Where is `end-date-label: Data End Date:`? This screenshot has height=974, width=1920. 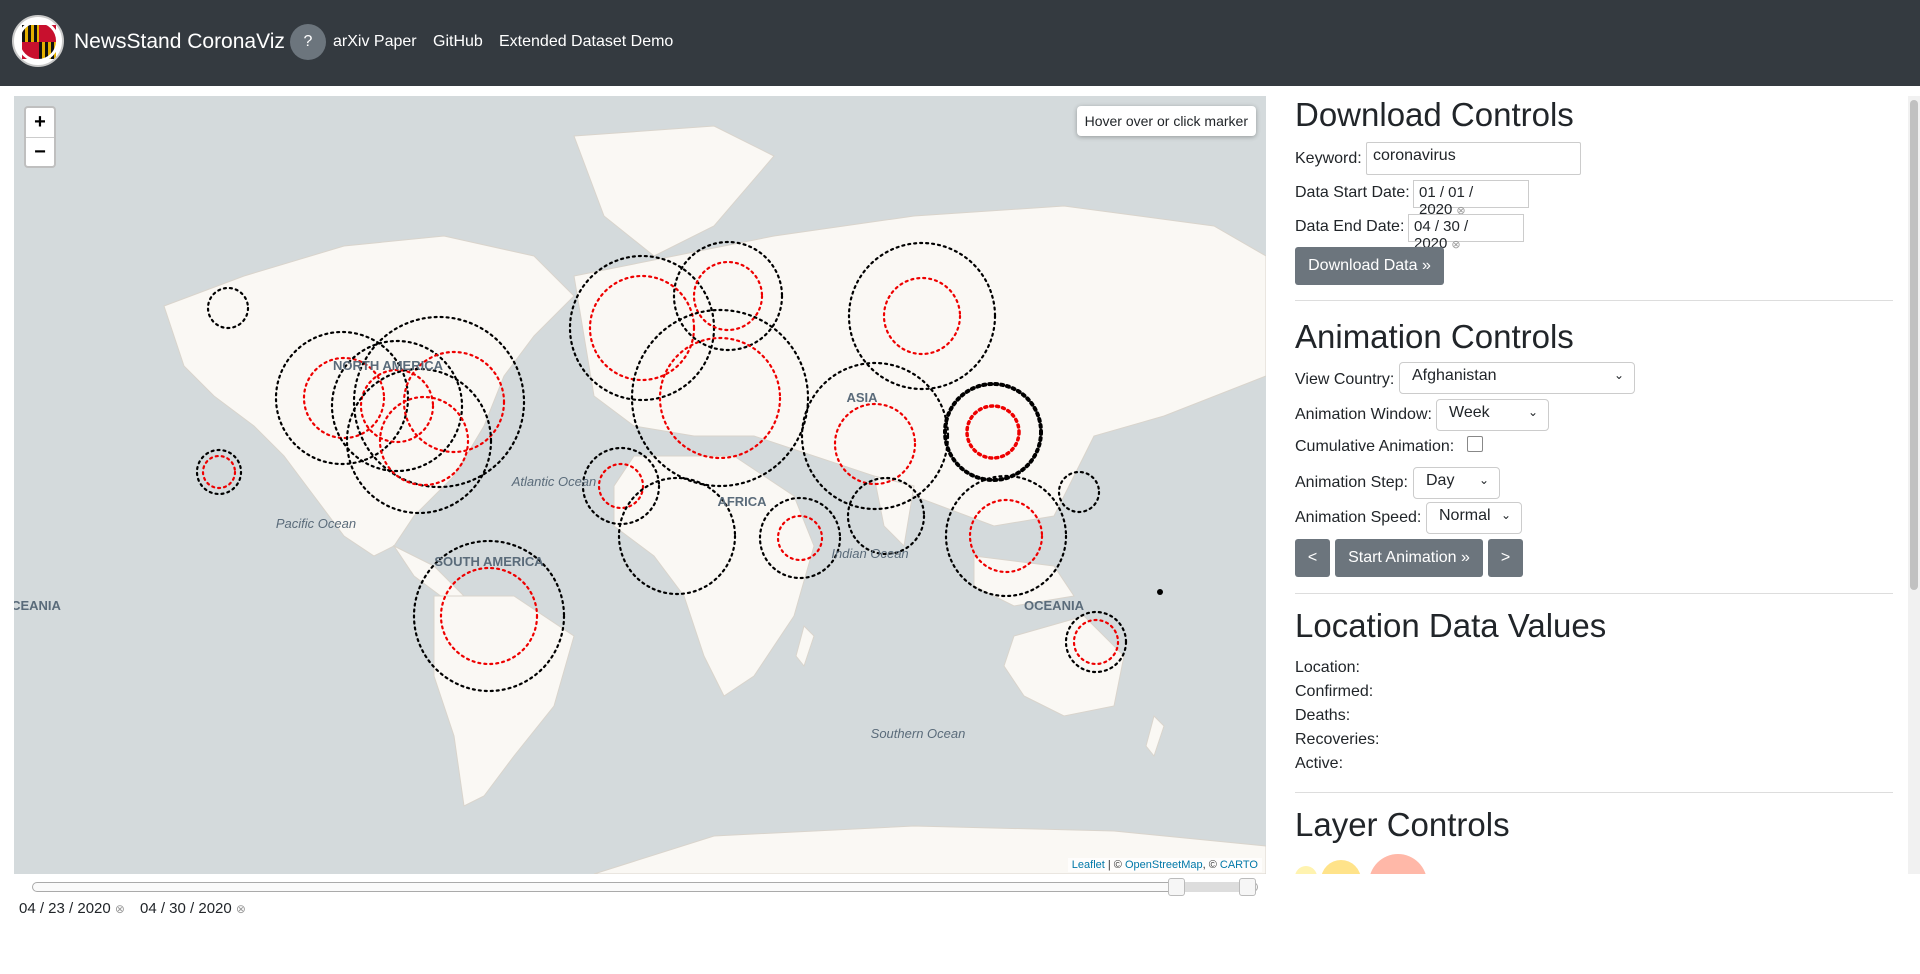
end-date-label: Data End Date: is located at coordinates (1350, 226).